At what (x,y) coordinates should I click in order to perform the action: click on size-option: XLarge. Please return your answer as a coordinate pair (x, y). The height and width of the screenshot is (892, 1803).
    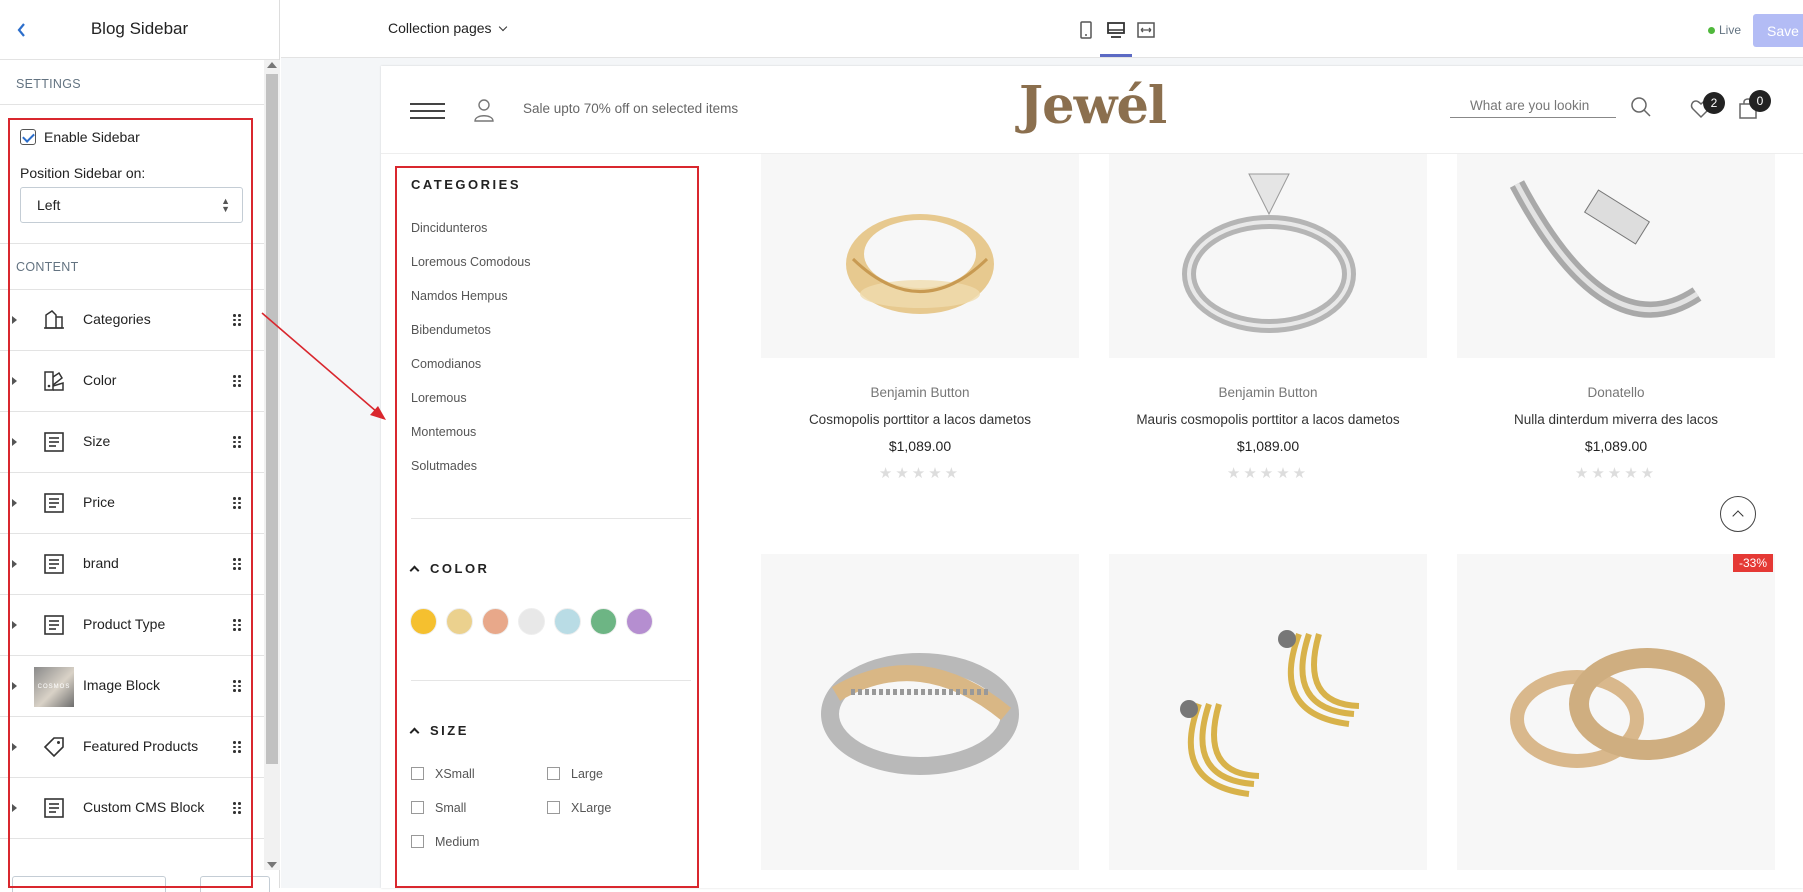
    Looking at the image, I should click on (579, 808).